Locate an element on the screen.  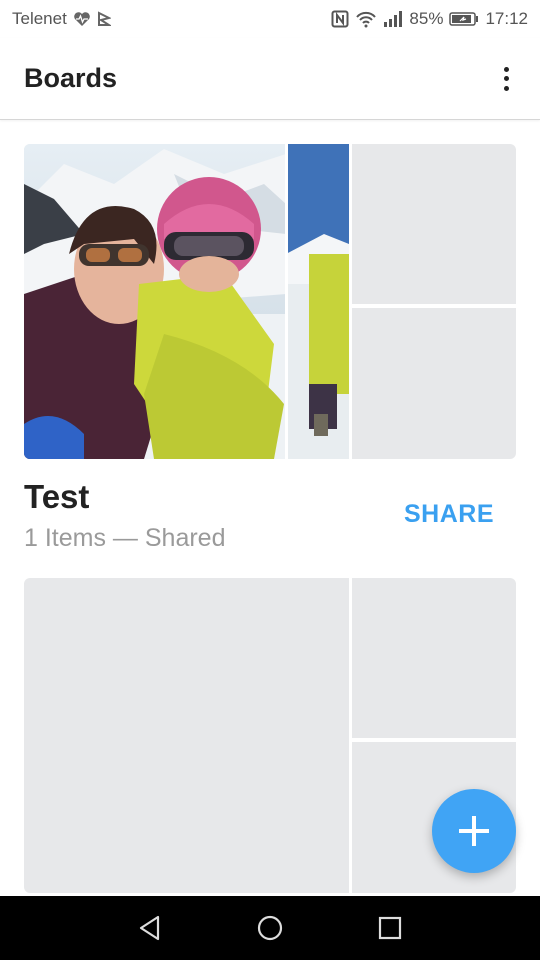
status-right: 85% 17:12 is located at coordinates (429, 19).